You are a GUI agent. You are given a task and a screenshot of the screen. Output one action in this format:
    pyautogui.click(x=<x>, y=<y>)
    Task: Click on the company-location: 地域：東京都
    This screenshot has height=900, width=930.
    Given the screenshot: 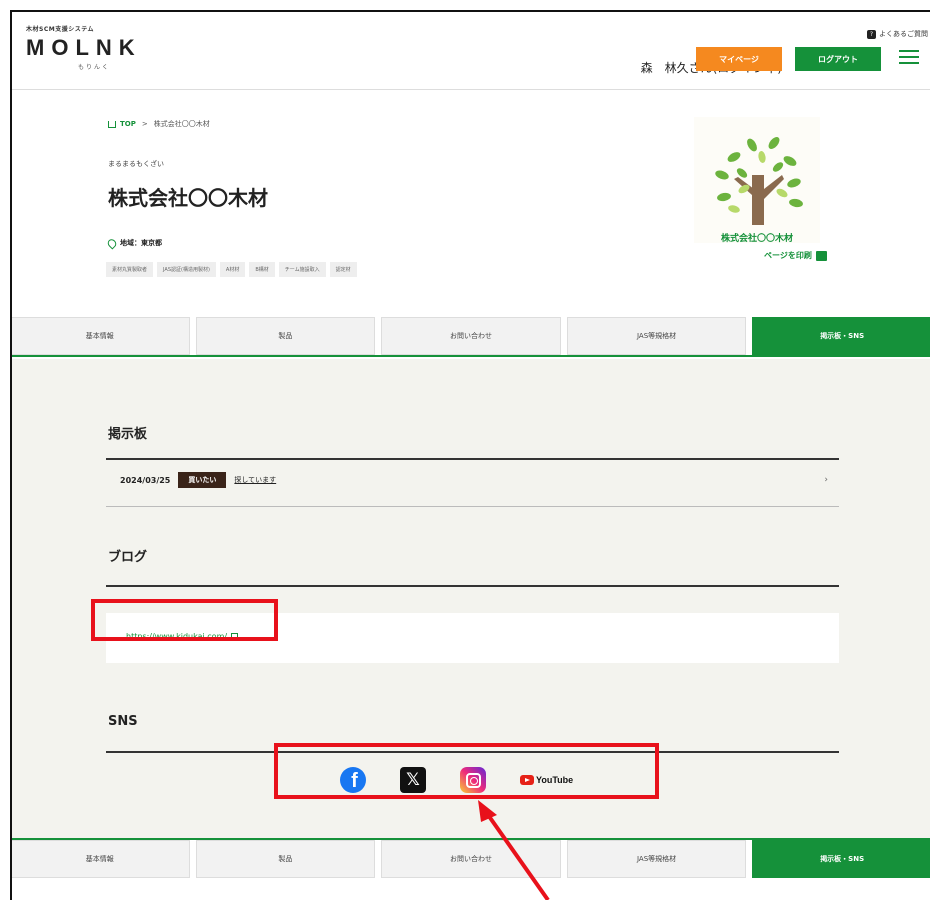 What is the action you would take?
    pyautogui.click(x=133, y=243)
    